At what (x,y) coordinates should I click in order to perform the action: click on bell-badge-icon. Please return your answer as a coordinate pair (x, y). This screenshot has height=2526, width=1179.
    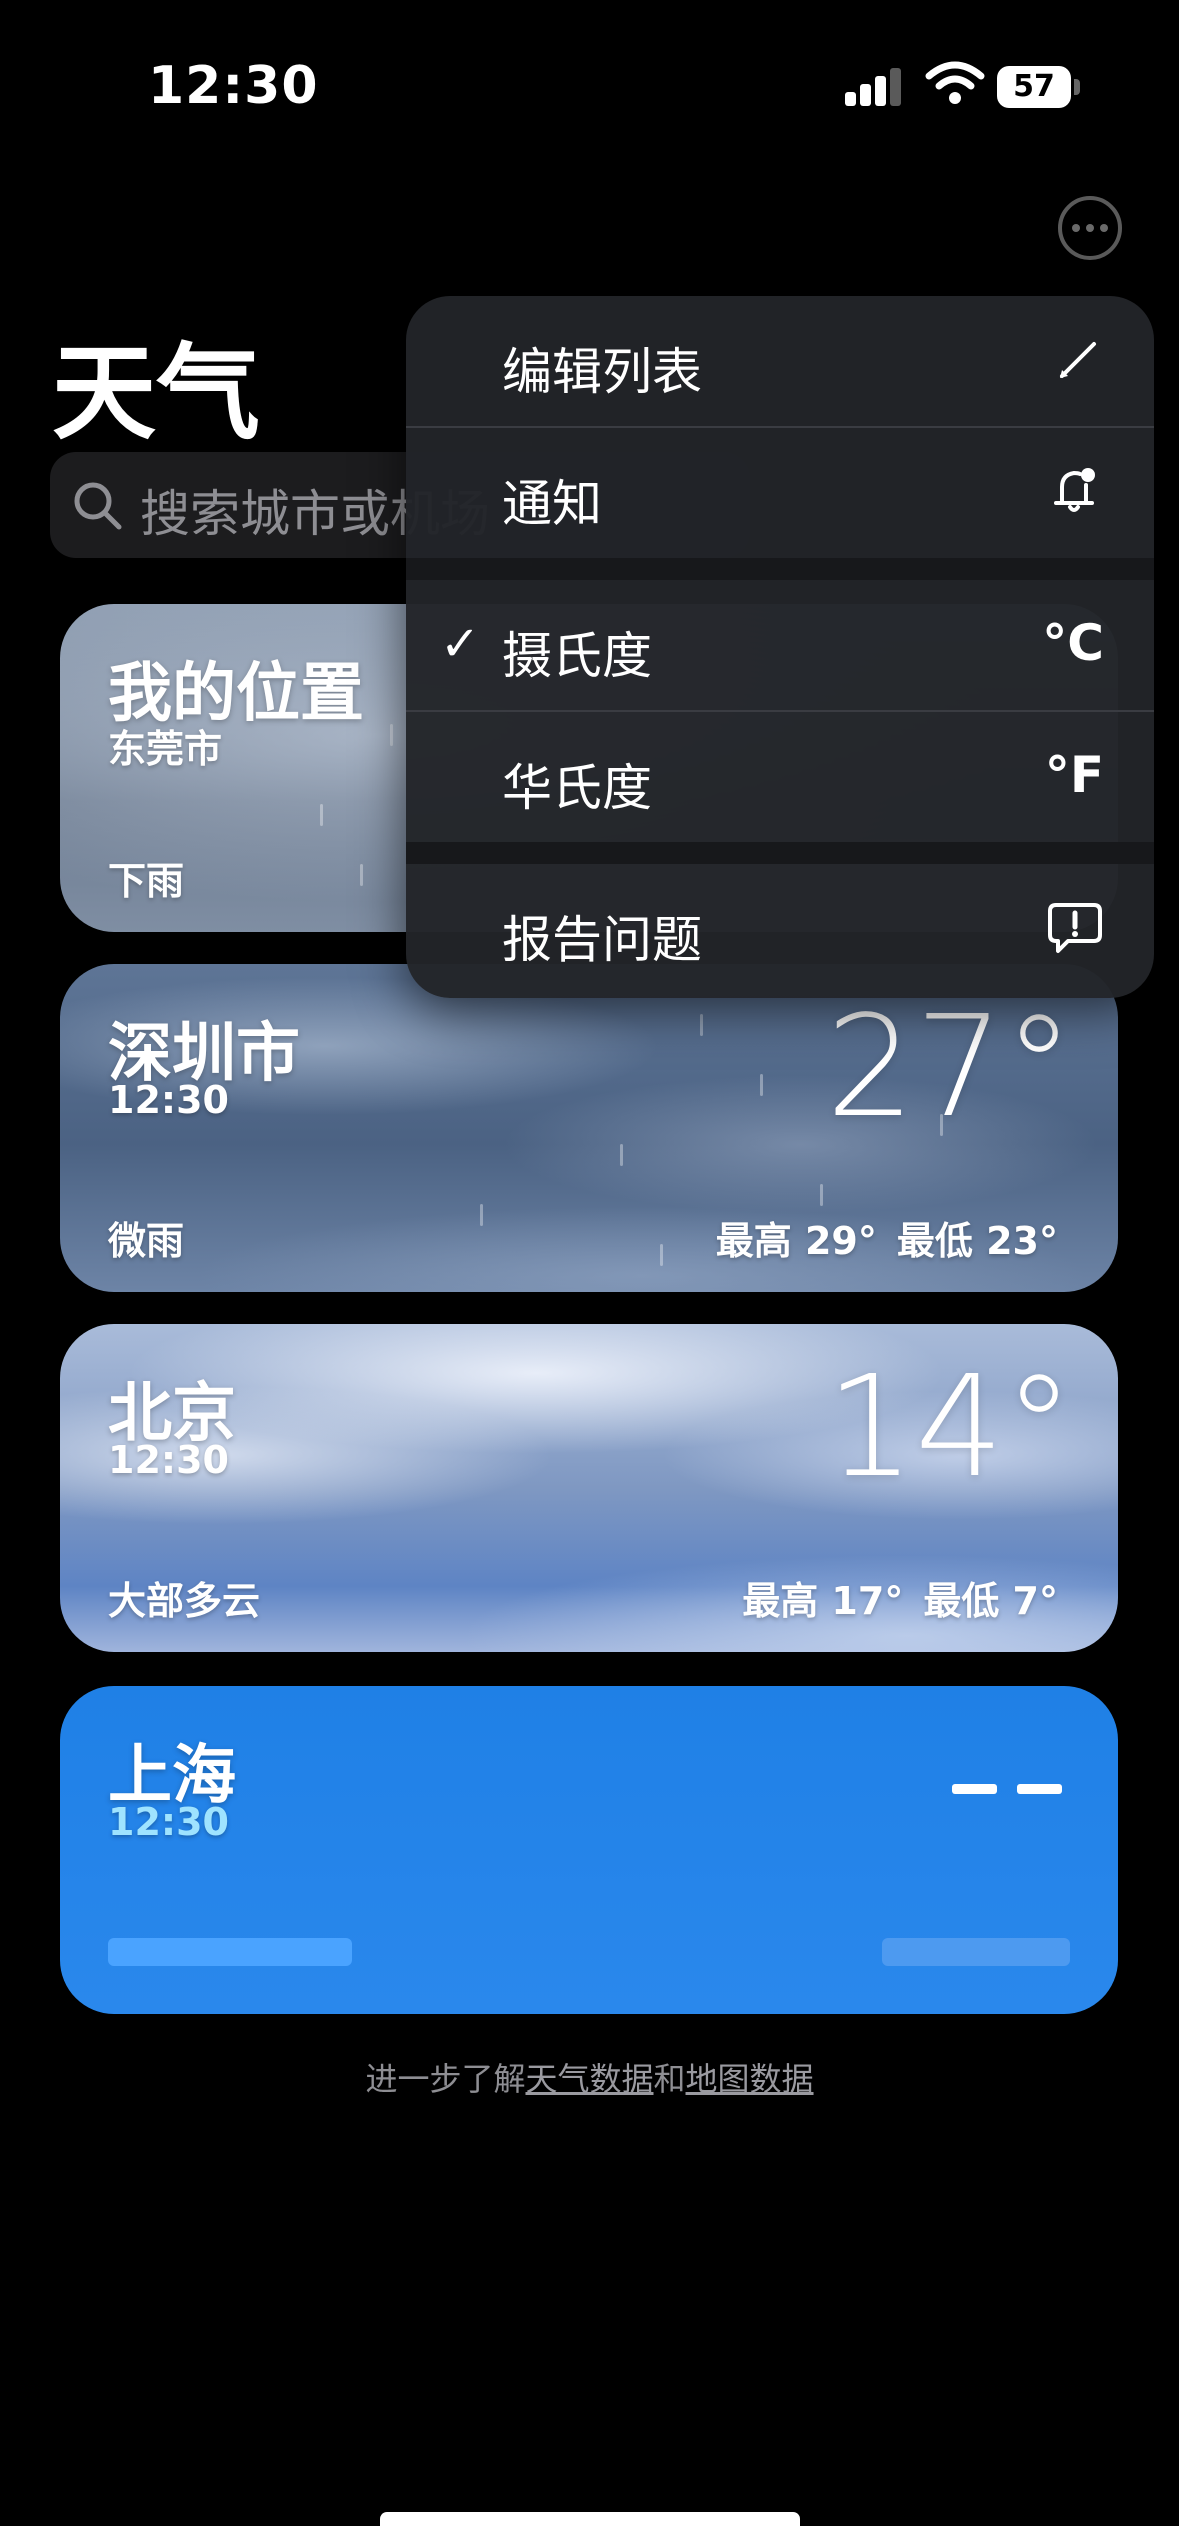
    Looking at the image, I should click on (1073, 491).